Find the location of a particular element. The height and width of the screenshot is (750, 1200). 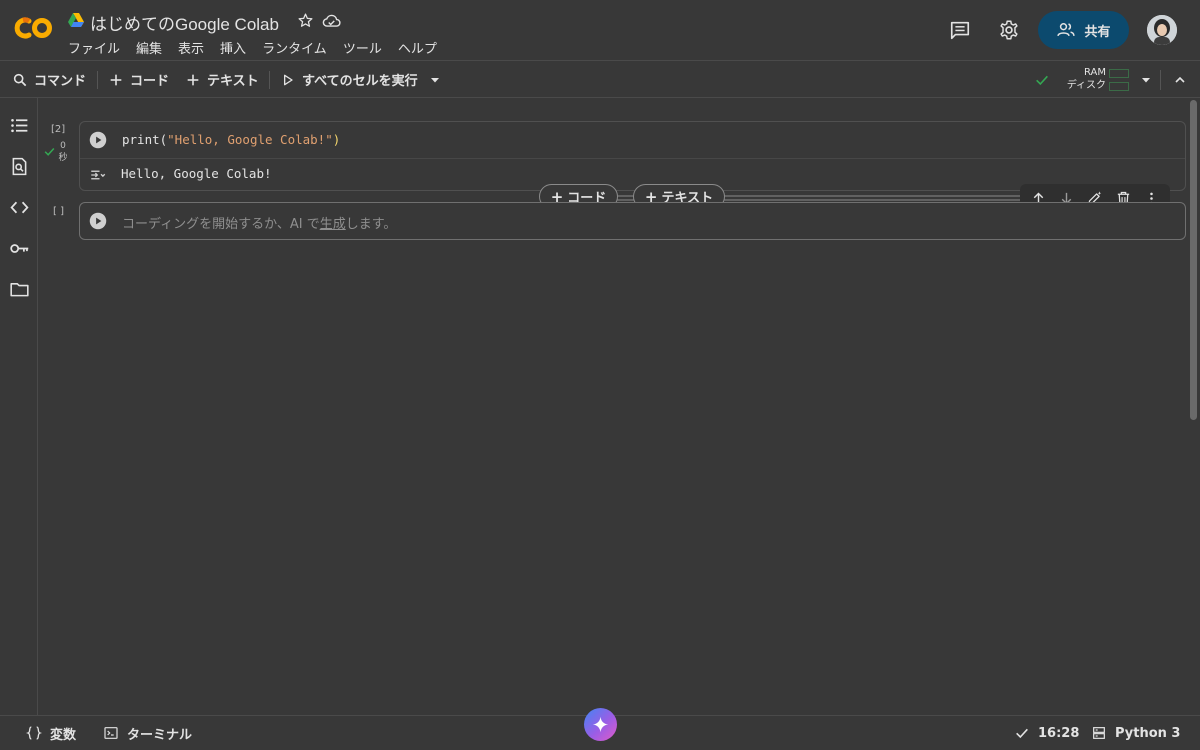

last-run-status: 16:28 is located at coordinates (1046, 733).